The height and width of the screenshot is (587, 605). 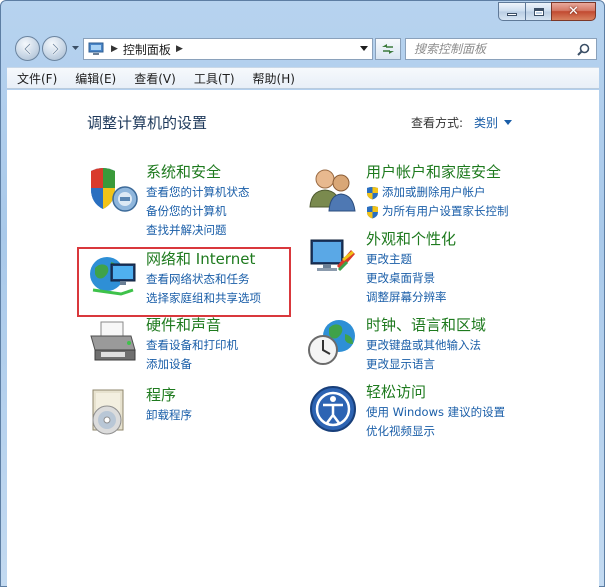 What do you see at coordinates (169, 415) in the screenshot?
I see `link-uninstall-program: 卸载程序` at bounding box center [169, 415].